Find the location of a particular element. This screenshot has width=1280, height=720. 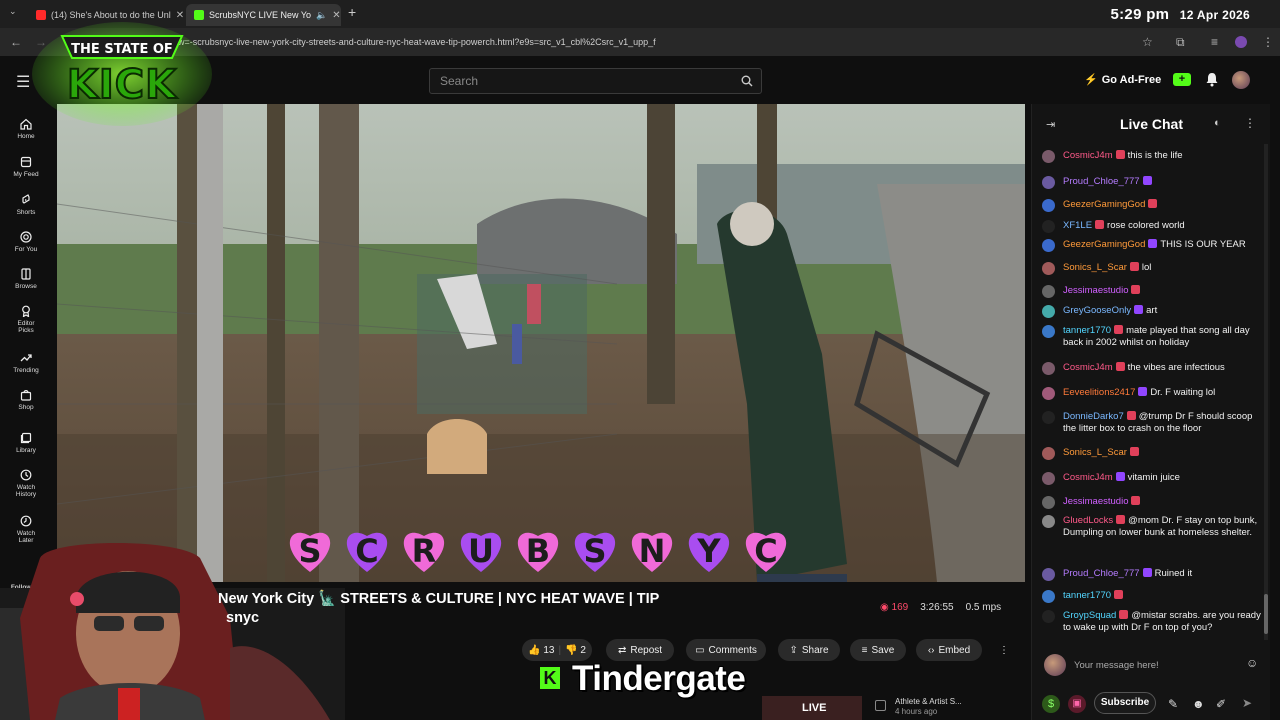

reading-list-icon: ≡ is located at coordinates (1214, 42).